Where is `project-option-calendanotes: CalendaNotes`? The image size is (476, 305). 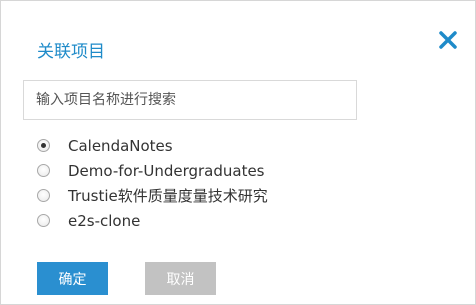
project-option-calendanotes: CalendaNotes is located at coordinates (152, 145).